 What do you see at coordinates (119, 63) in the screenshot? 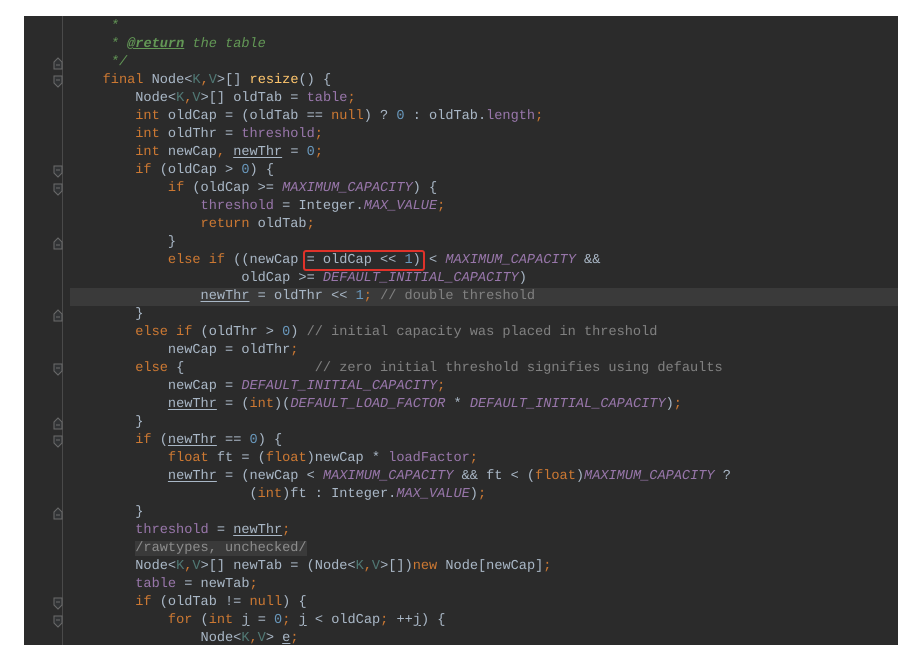
I see `code-line: */` at bounding box center [119, 63].